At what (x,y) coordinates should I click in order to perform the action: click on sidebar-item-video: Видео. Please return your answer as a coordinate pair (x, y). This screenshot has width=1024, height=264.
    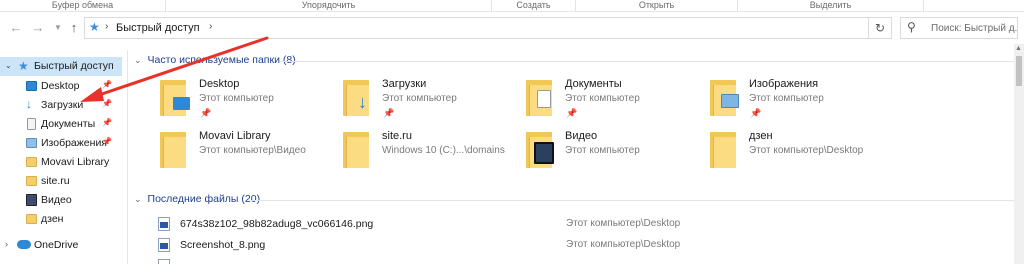
    Looking at the image, I should click on (61, 200).